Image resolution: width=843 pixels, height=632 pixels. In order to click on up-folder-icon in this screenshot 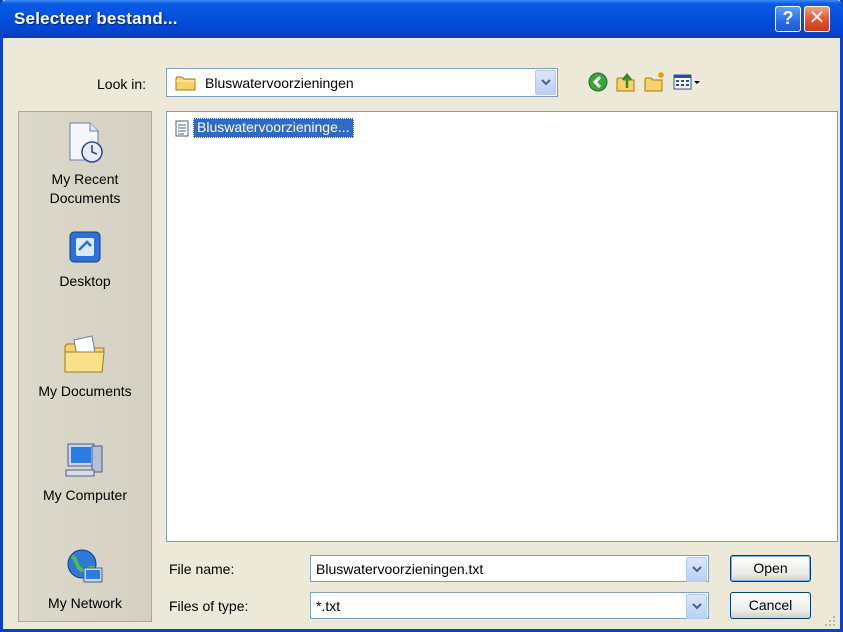, I will do `click(627, 83)`.